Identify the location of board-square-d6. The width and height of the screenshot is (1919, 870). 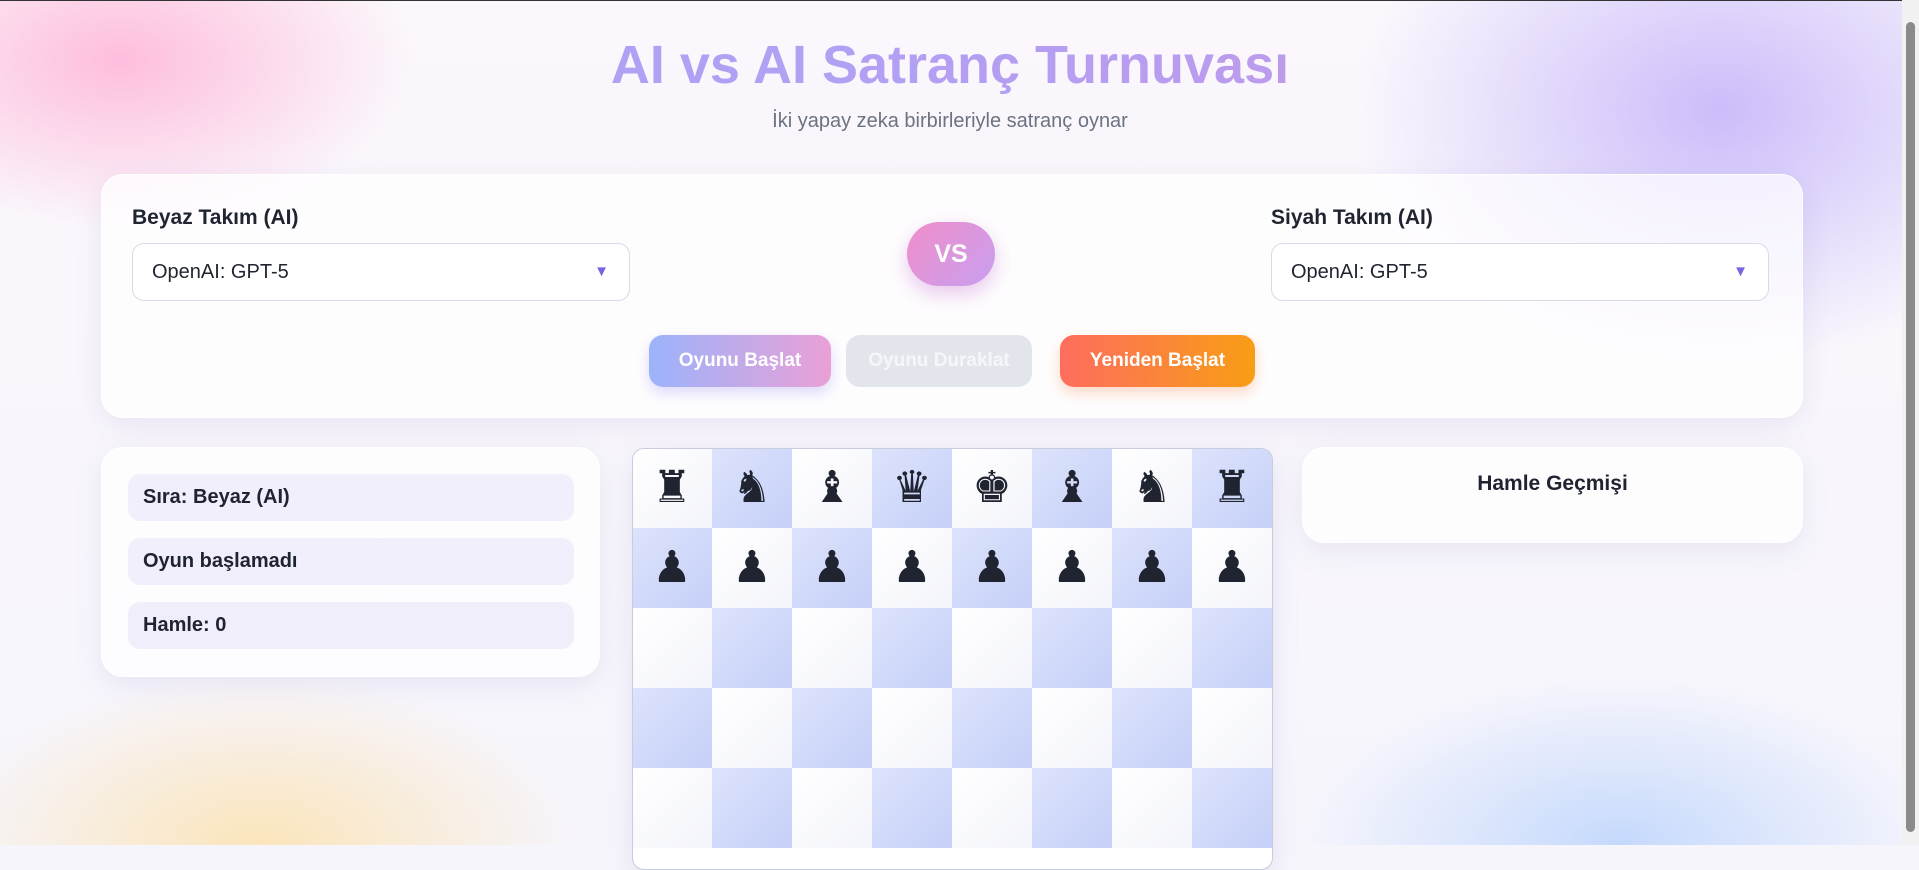
(912, 648).